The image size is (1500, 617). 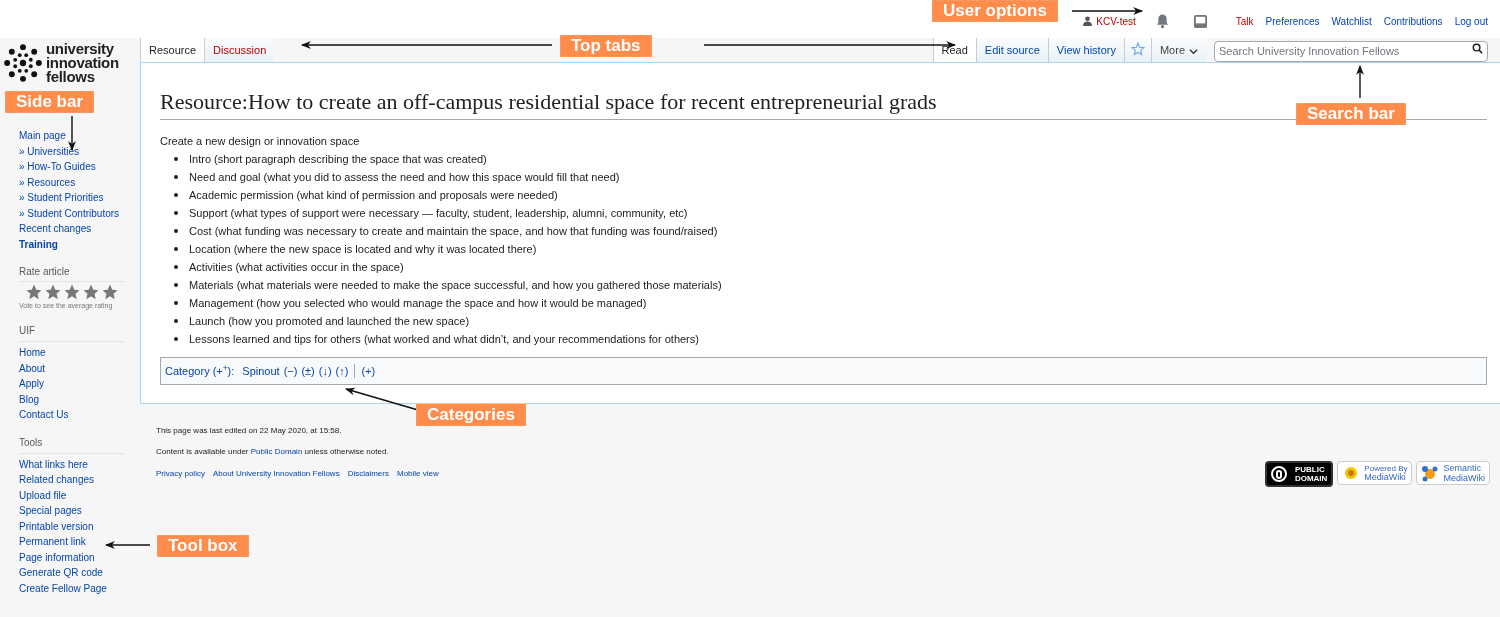 I want to click on list-item-text: Activities (what activities occur in the space), so click(x=296, y=267).